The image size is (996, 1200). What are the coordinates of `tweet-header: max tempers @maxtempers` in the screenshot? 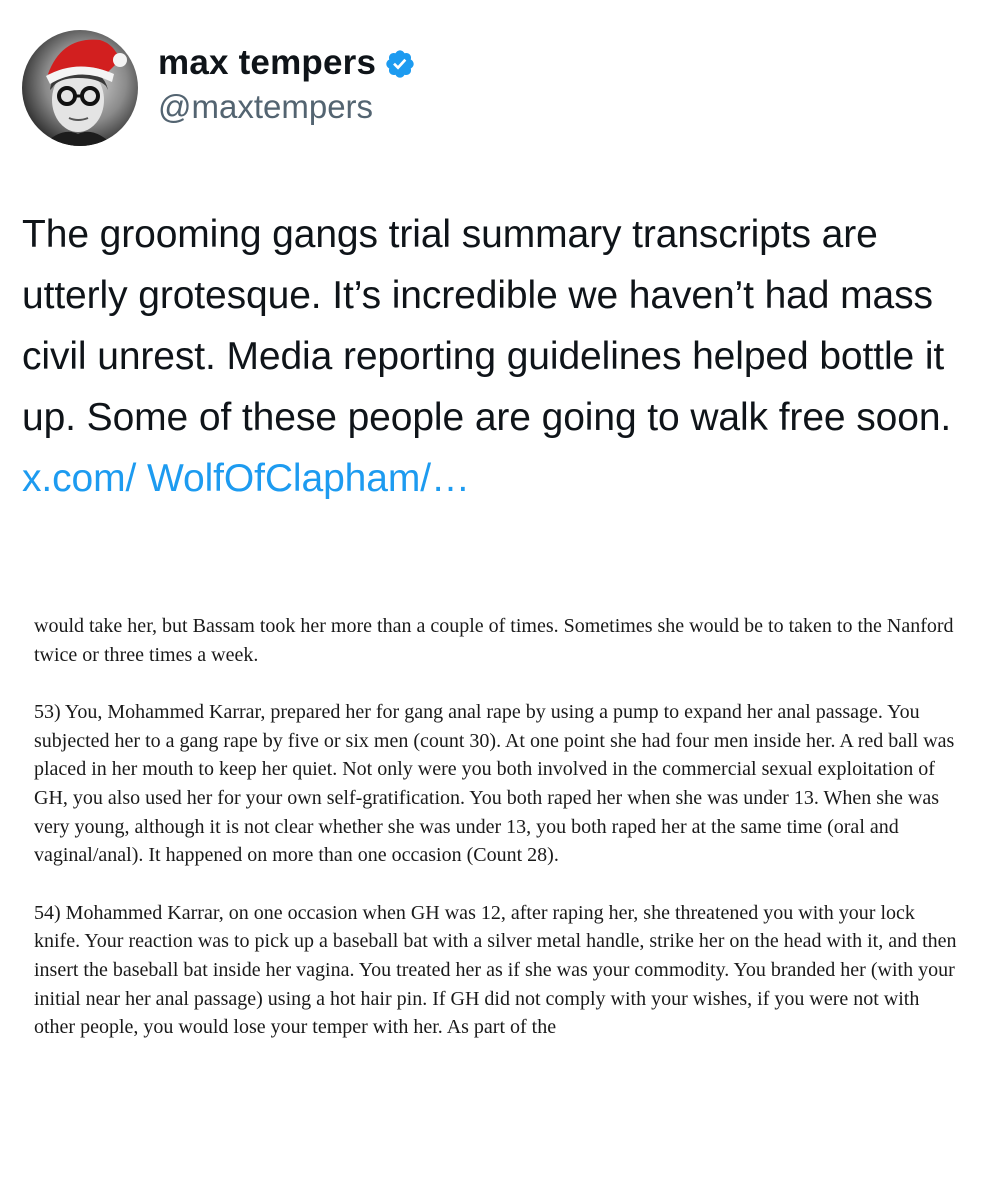 It's located at (219, 88).